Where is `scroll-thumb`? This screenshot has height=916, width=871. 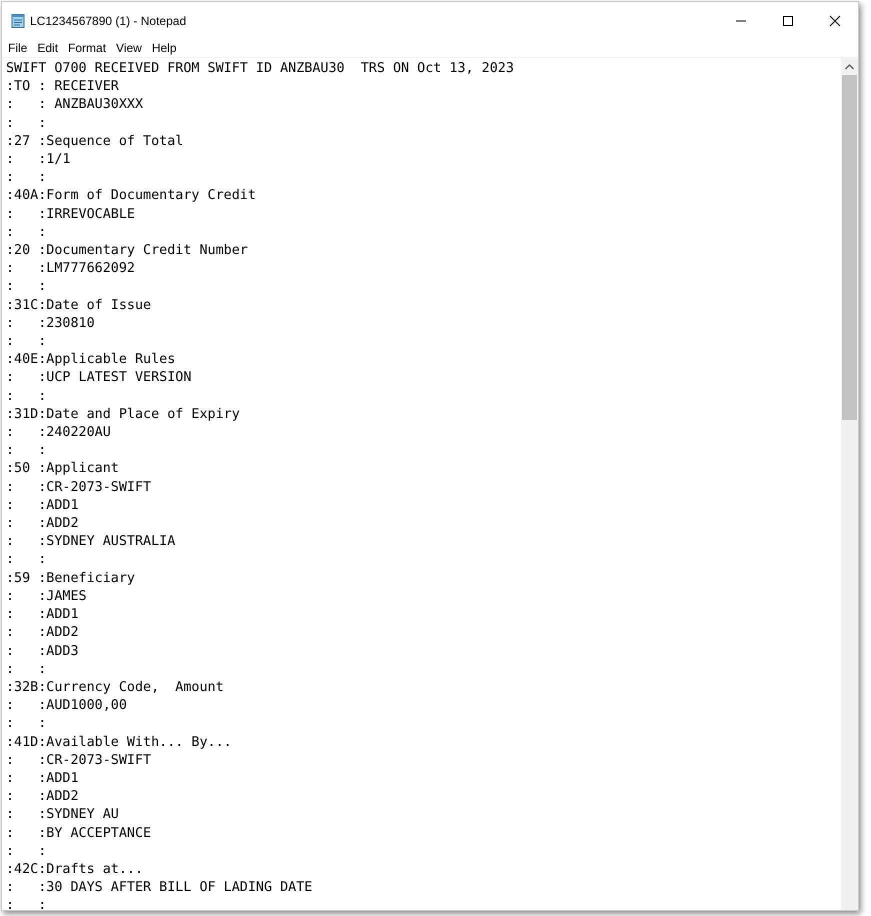 scroll-thumb is located at coordinates (849, 247).